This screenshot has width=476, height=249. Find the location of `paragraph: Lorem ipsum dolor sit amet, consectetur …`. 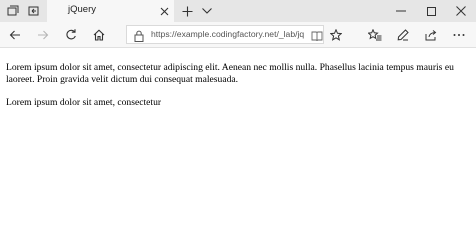

paragraph: Lorem ipsum dolor sit amet, consectetur … is located at coordinates (230, 73).